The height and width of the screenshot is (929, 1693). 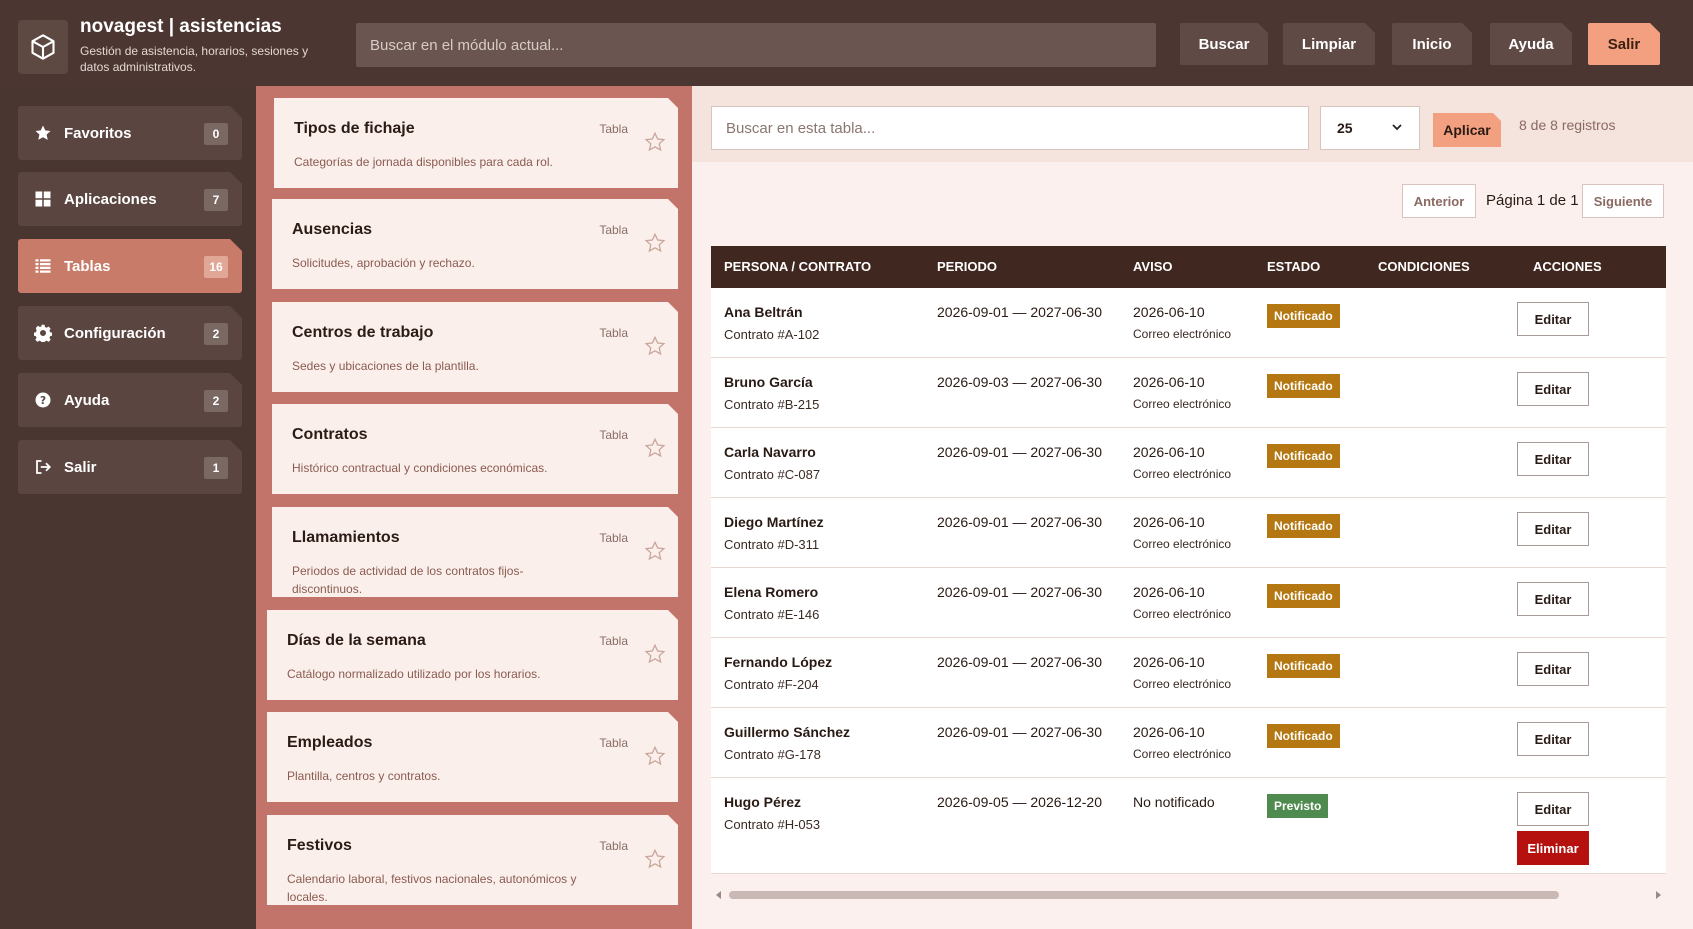 What do you see at coordinates (87, 266) in the screenshot?
I see `sidebar-item-label: Tablas` at bounding box center [87, 266].